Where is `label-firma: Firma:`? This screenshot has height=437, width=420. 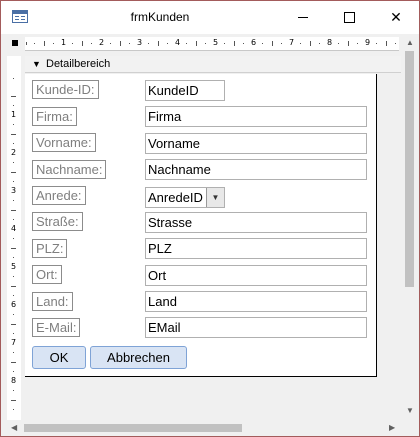
label-firma: Firma: is located at coordinates (54, 116).